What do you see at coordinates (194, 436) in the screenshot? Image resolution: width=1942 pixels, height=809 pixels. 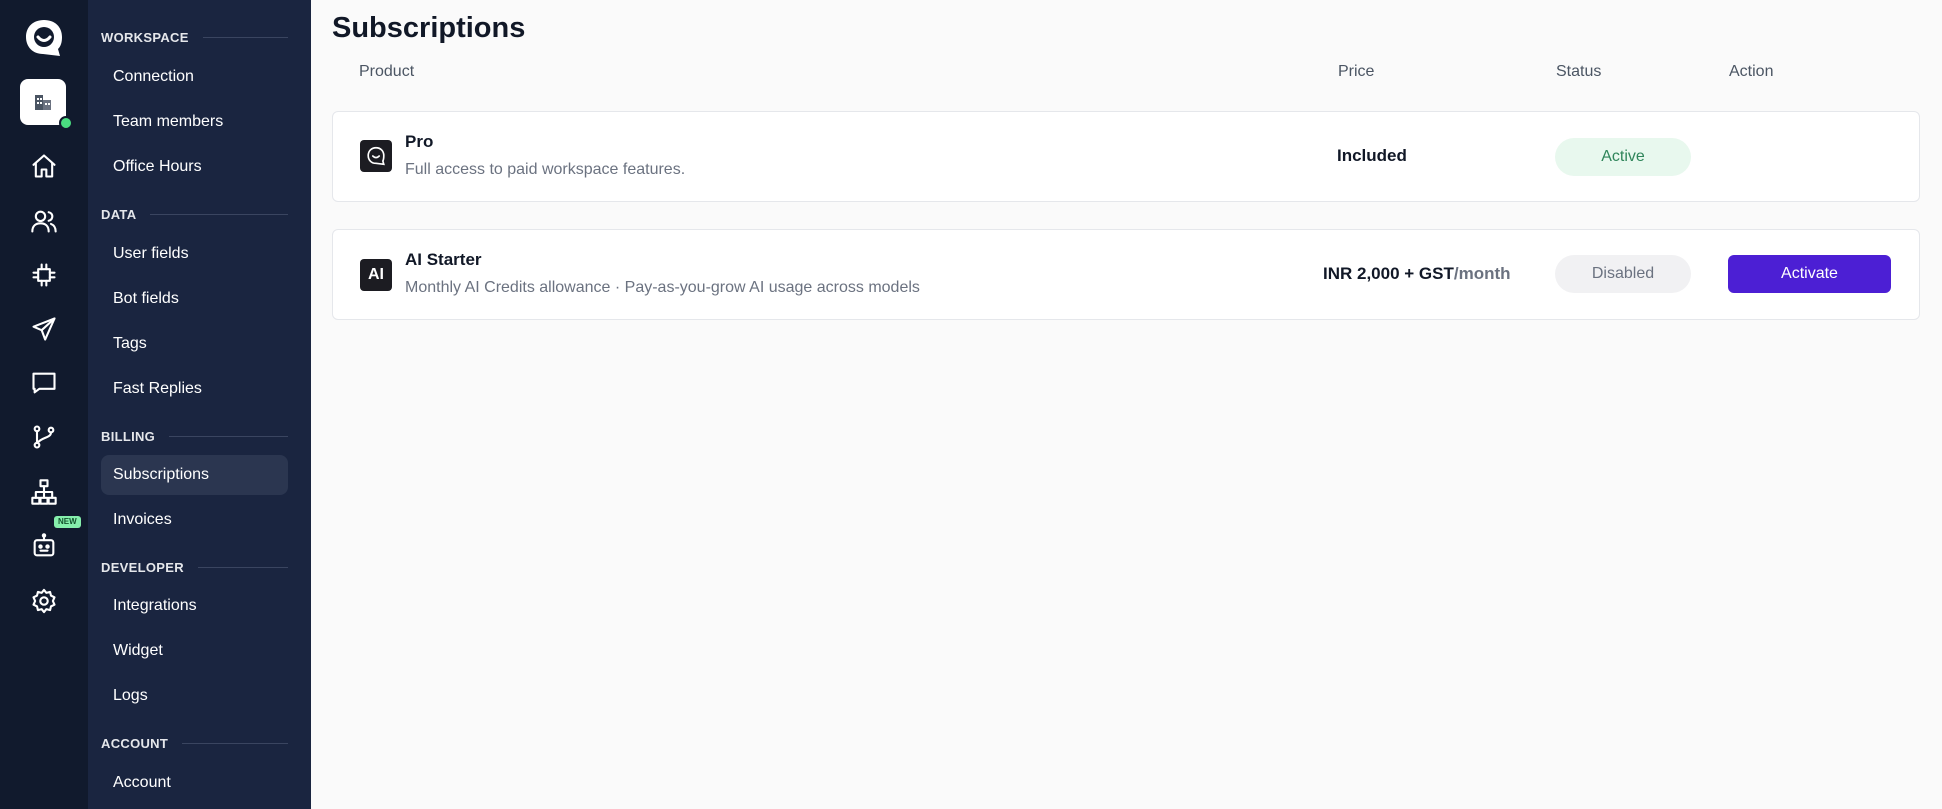 I see `section-title-billing: BILLING` at bounding box center [194, 436].